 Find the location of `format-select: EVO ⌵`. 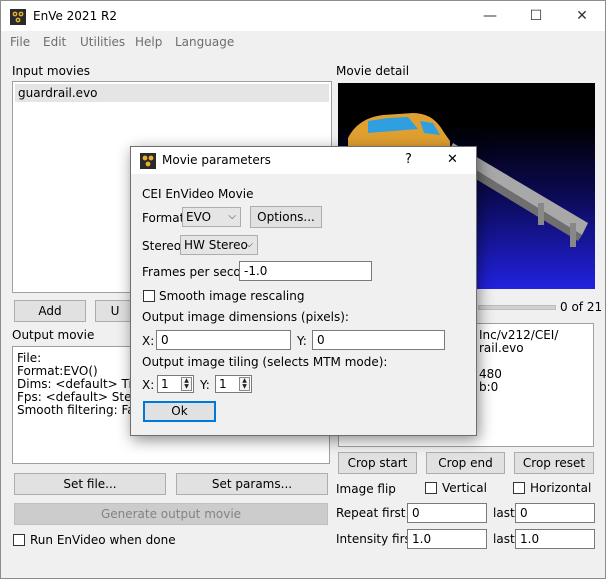

format-select: EVO ⌵ is located at coordinates (211, 217).